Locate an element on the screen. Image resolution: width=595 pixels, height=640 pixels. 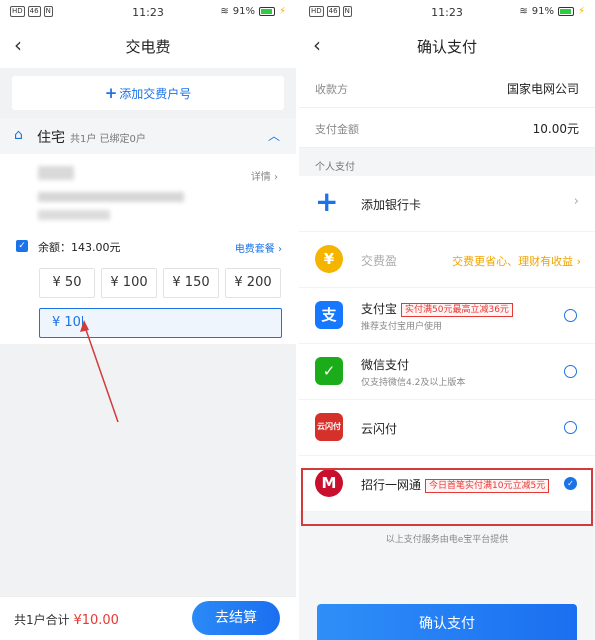
unionpay-row: 云闪付 云闪付 is located at coordinates (447, 428).